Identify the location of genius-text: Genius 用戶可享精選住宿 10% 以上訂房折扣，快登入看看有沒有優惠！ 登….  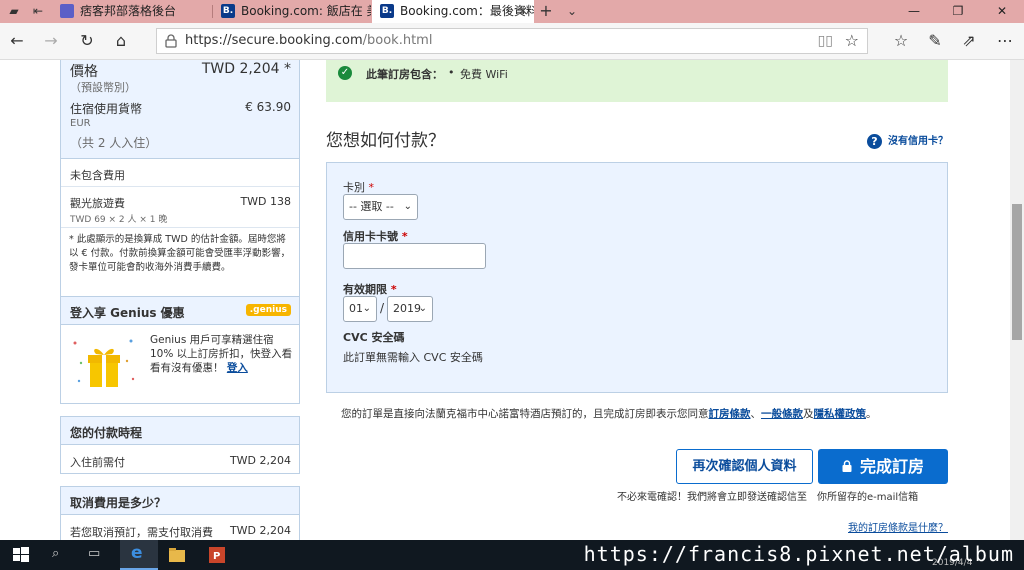
(223, 354).